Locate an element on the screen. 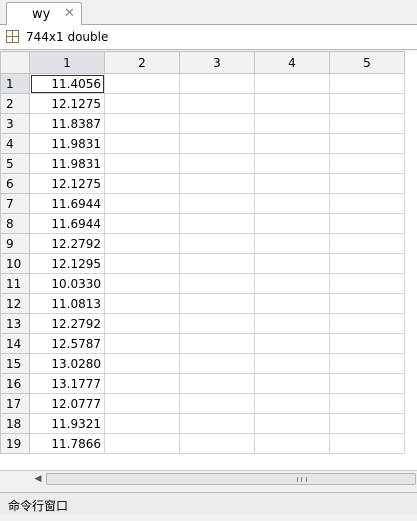 The height and width of the screenshot is (521, 417). grid-cell: 11.9831 is located at coordinates (67, 163).